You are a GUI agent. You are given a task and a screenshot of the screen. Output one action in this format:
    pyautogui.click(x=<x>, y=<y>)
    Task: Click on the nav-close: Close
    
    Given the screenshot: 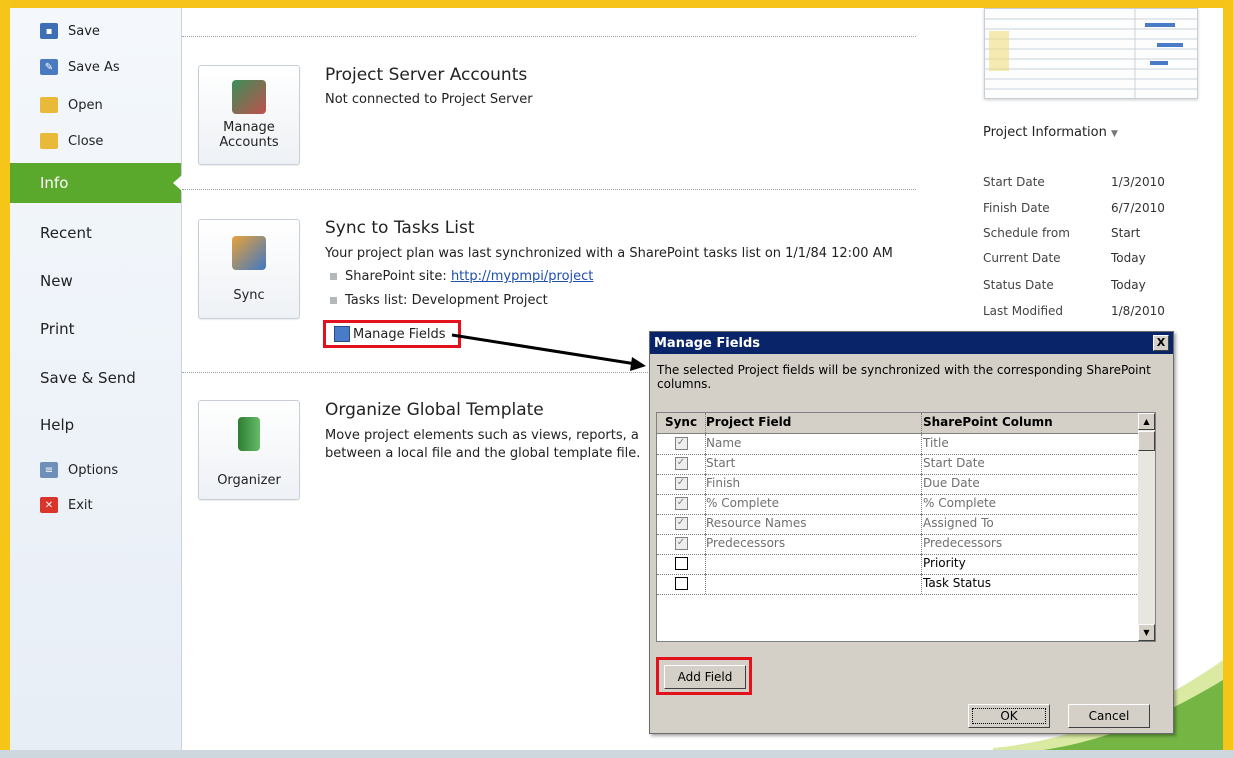 What is the action you would take?
    pyautogui.click(x=95, y=141)
    